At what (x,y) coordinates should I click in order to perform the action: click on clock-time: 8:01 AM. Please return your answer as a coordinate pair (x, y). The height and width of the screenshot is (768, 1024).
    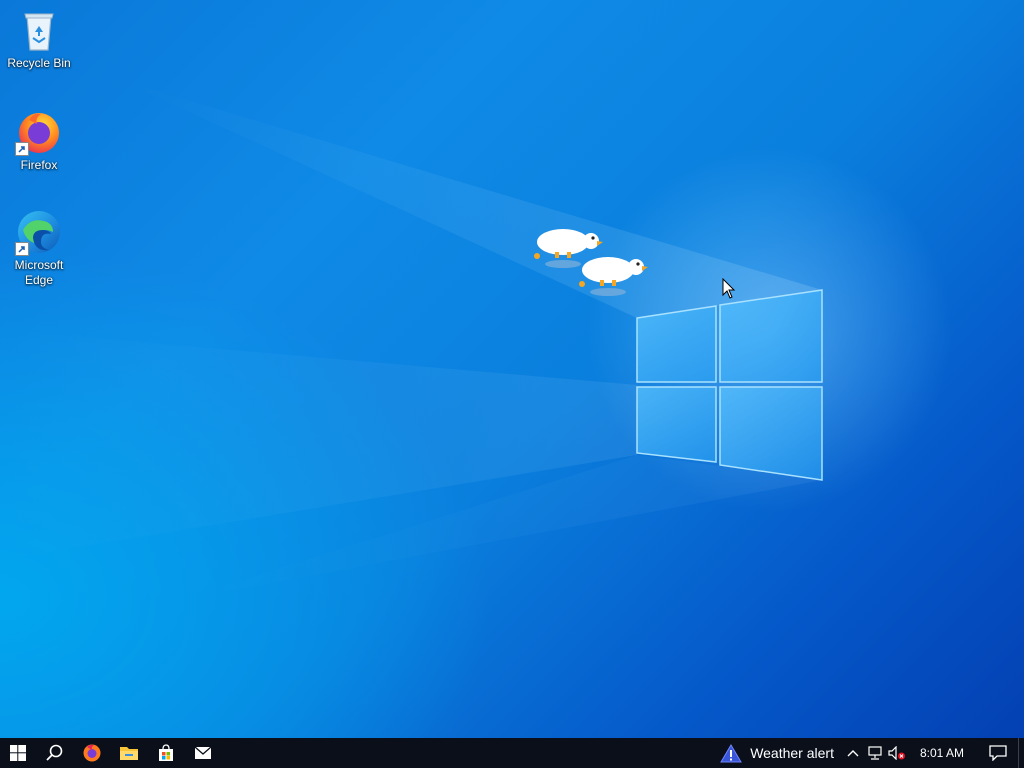
    Looking at the image, I should click on (941, 753).